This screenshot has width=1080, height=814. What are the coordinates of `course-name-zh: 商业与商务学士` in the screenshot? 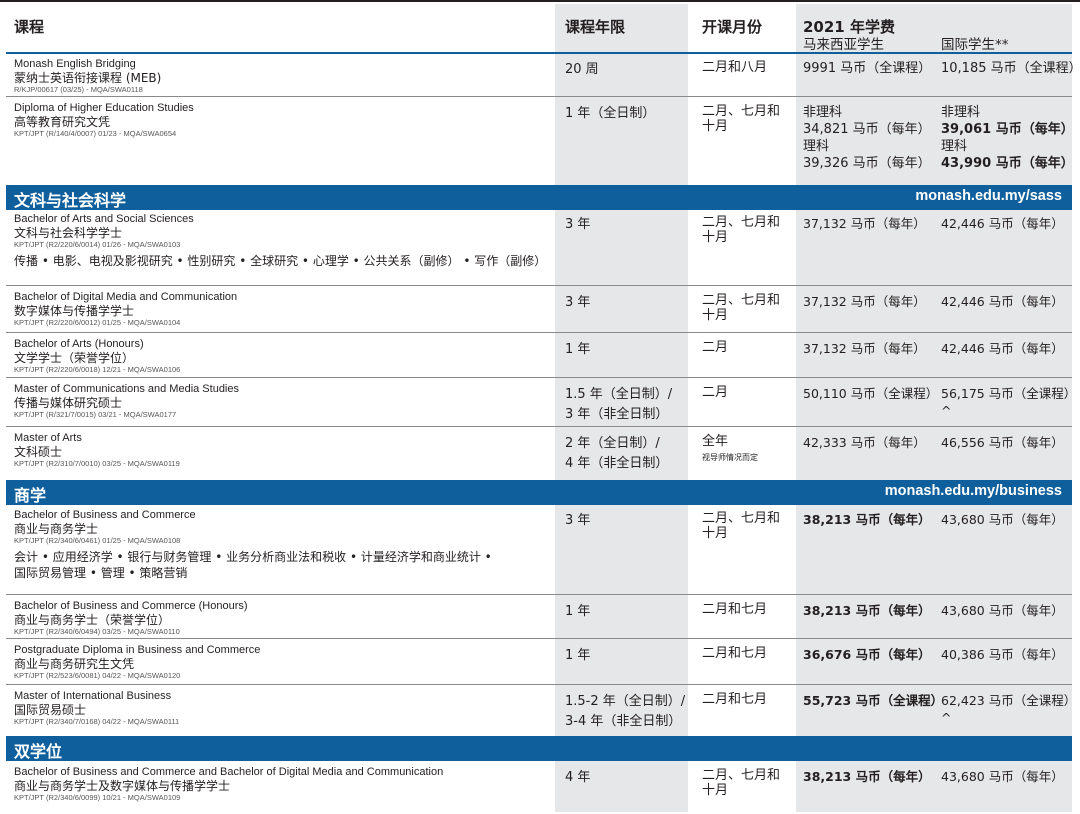 It's located at (56, 529).